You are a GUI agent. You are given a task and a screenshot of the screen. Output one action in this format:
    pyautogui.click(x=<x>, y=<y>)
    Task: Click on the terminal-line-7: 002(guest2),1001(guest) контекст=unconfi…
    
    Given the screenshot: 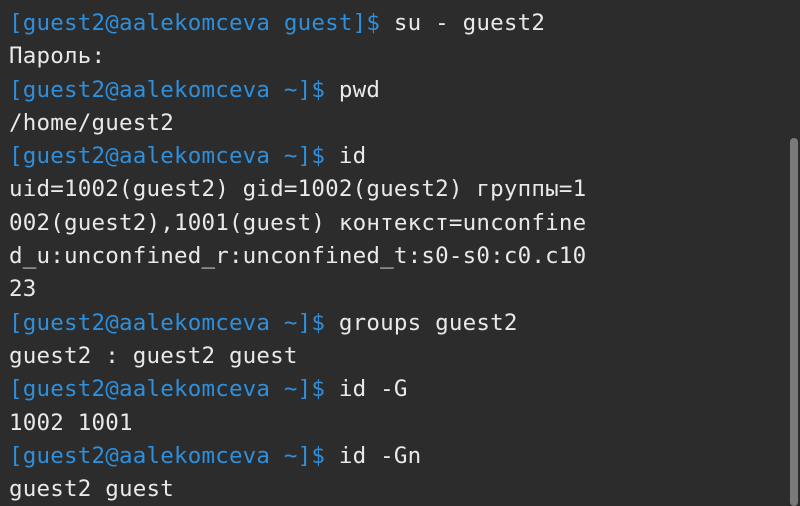 What is the action you would take?
    pyautogui.click(x=396, y=223)
    